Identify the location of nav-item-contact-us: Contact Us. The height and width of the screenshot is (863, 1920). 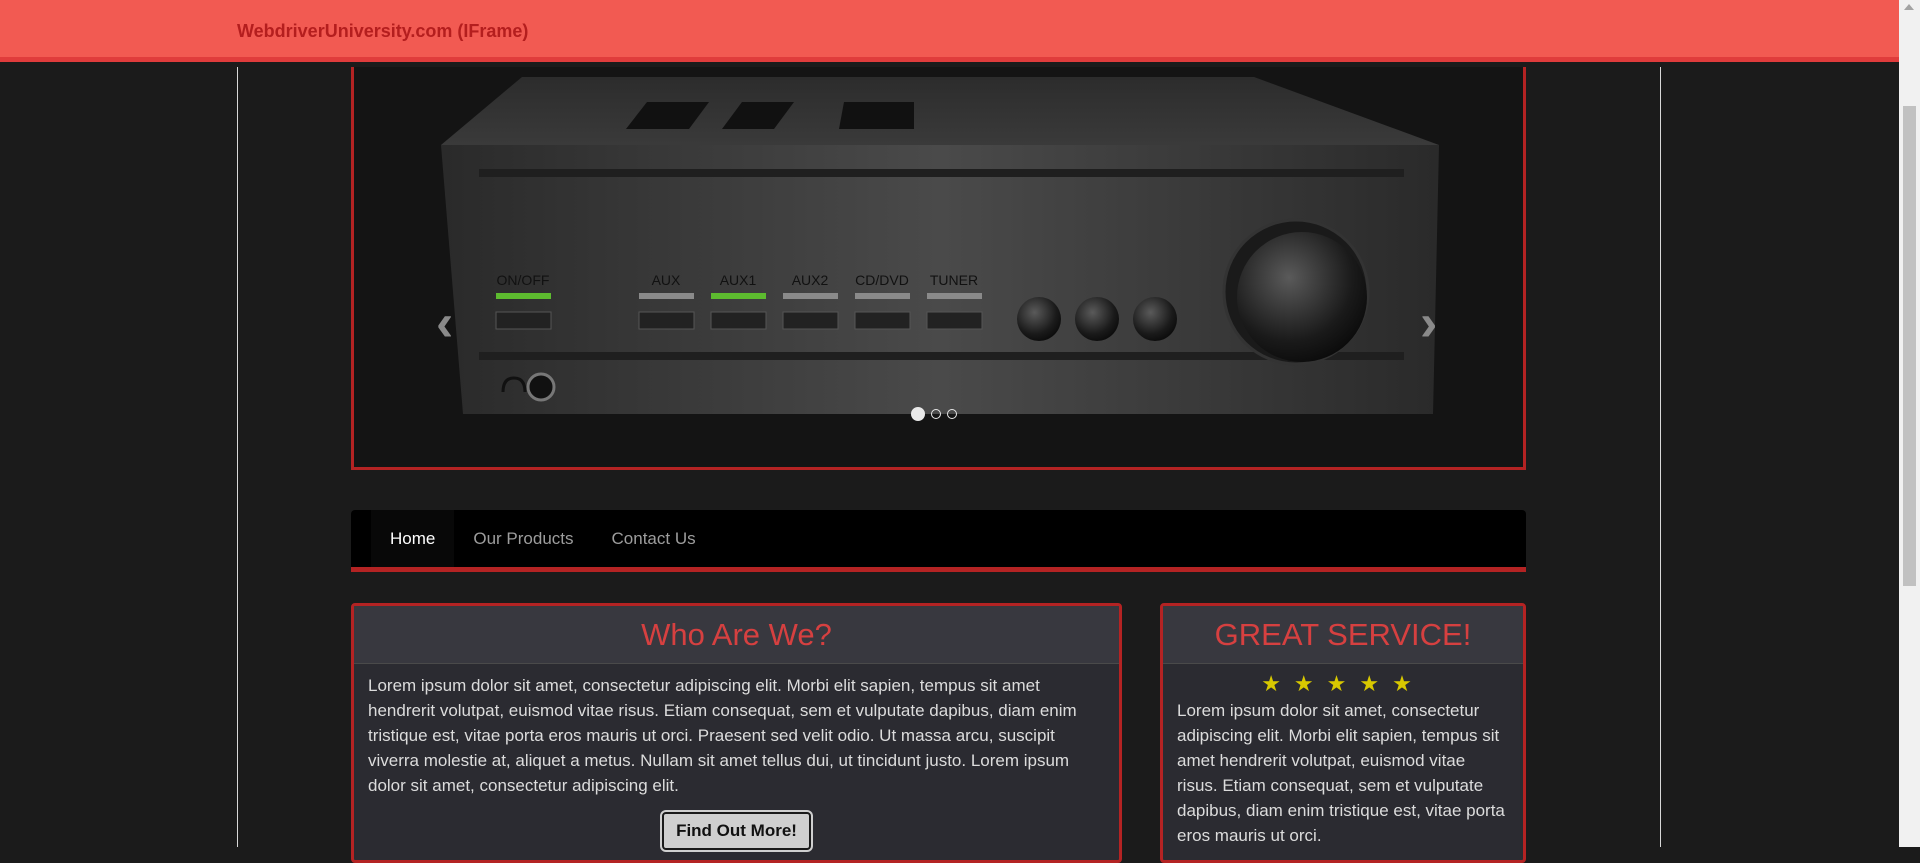
(654, 538).